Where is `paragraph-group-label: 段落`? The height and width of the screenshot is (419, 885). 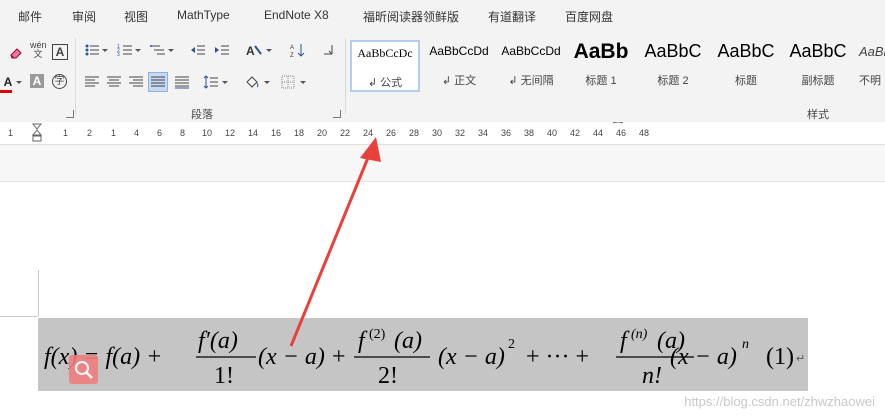 paragraph-group-label: 段落 is located at coordinates (202, 115).